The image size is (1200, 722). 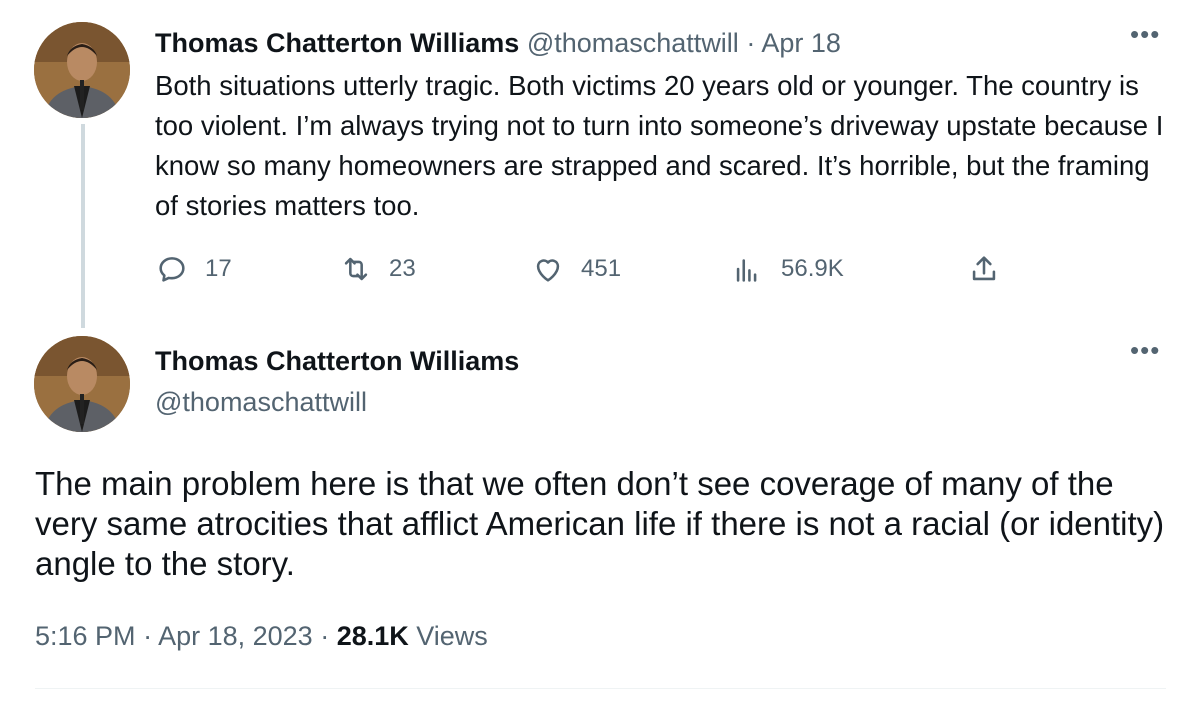 What do you see at coordinates (812, 268) in the screenshot?
I see `views-count: 56.9K` at bounding box center [812, 268].